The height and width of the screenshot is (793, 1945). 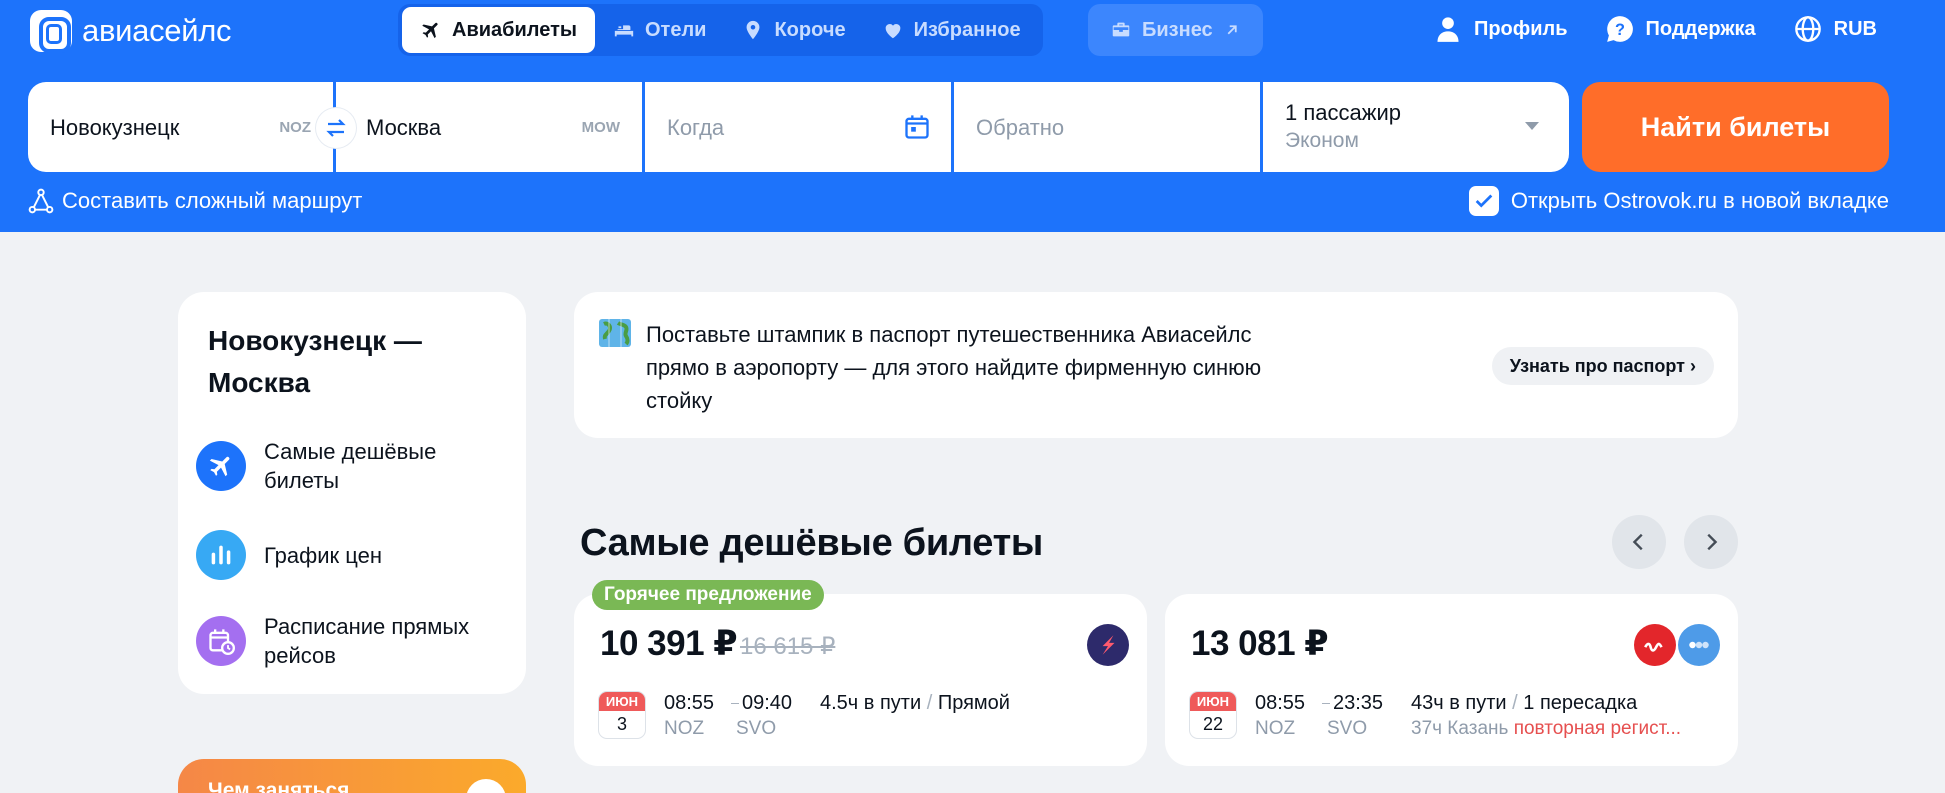 I want to click on arrive-time: 23:35, so click(x=1358, y=703).